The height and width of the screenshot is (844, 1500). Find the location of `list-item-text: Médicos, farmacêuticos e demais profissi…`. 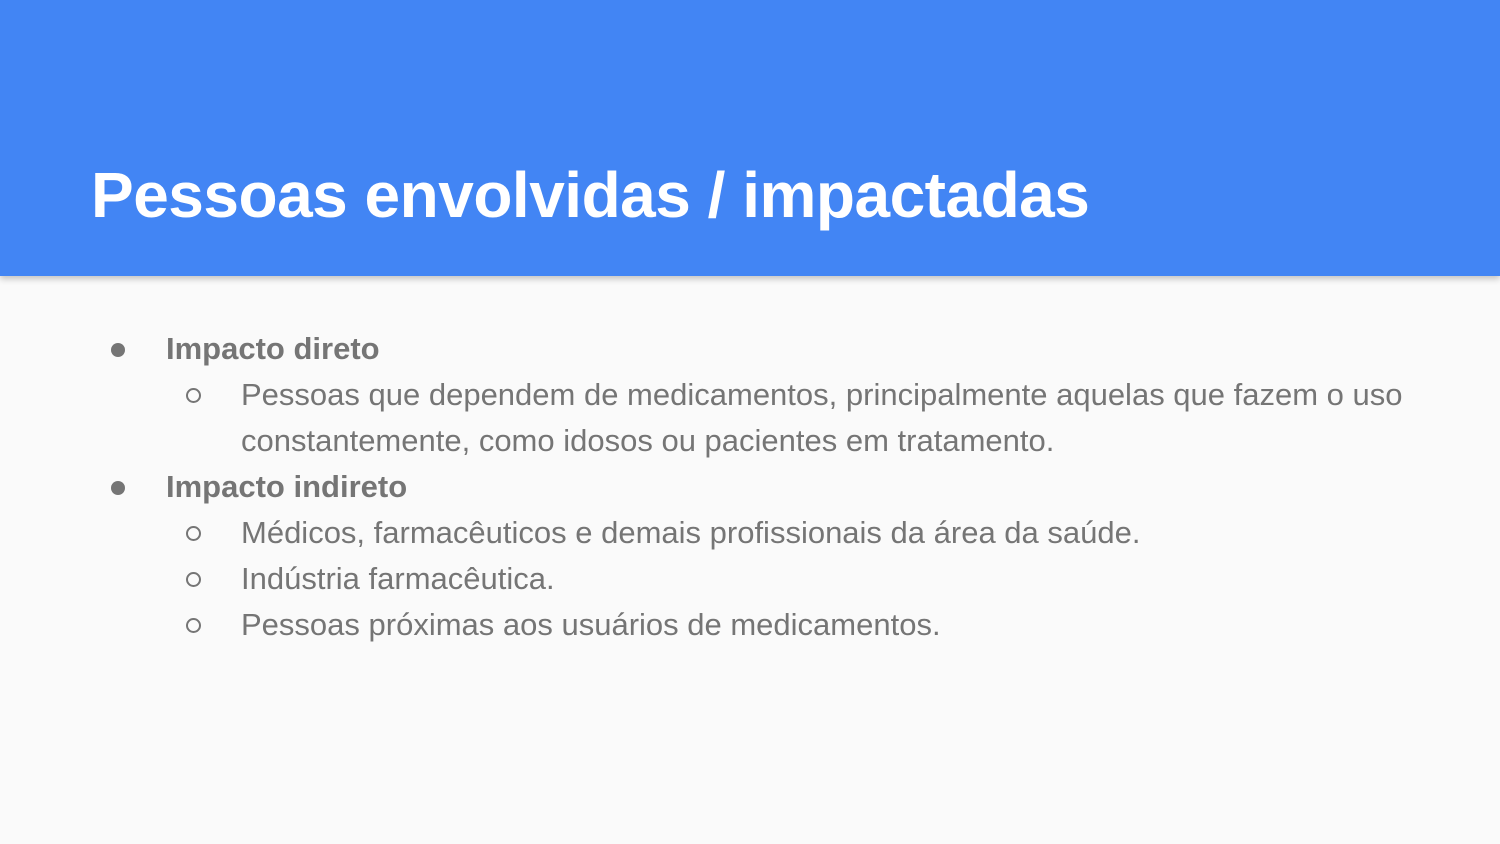

list-item-text: Médicos, farmacêuticos e demais profissi… is located at coordinates (691, 532).